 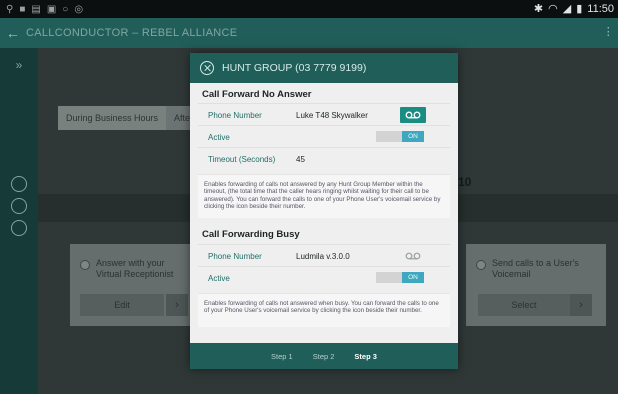 I want to click on overflow-icon: ⋮, so click(x=608, y=31).